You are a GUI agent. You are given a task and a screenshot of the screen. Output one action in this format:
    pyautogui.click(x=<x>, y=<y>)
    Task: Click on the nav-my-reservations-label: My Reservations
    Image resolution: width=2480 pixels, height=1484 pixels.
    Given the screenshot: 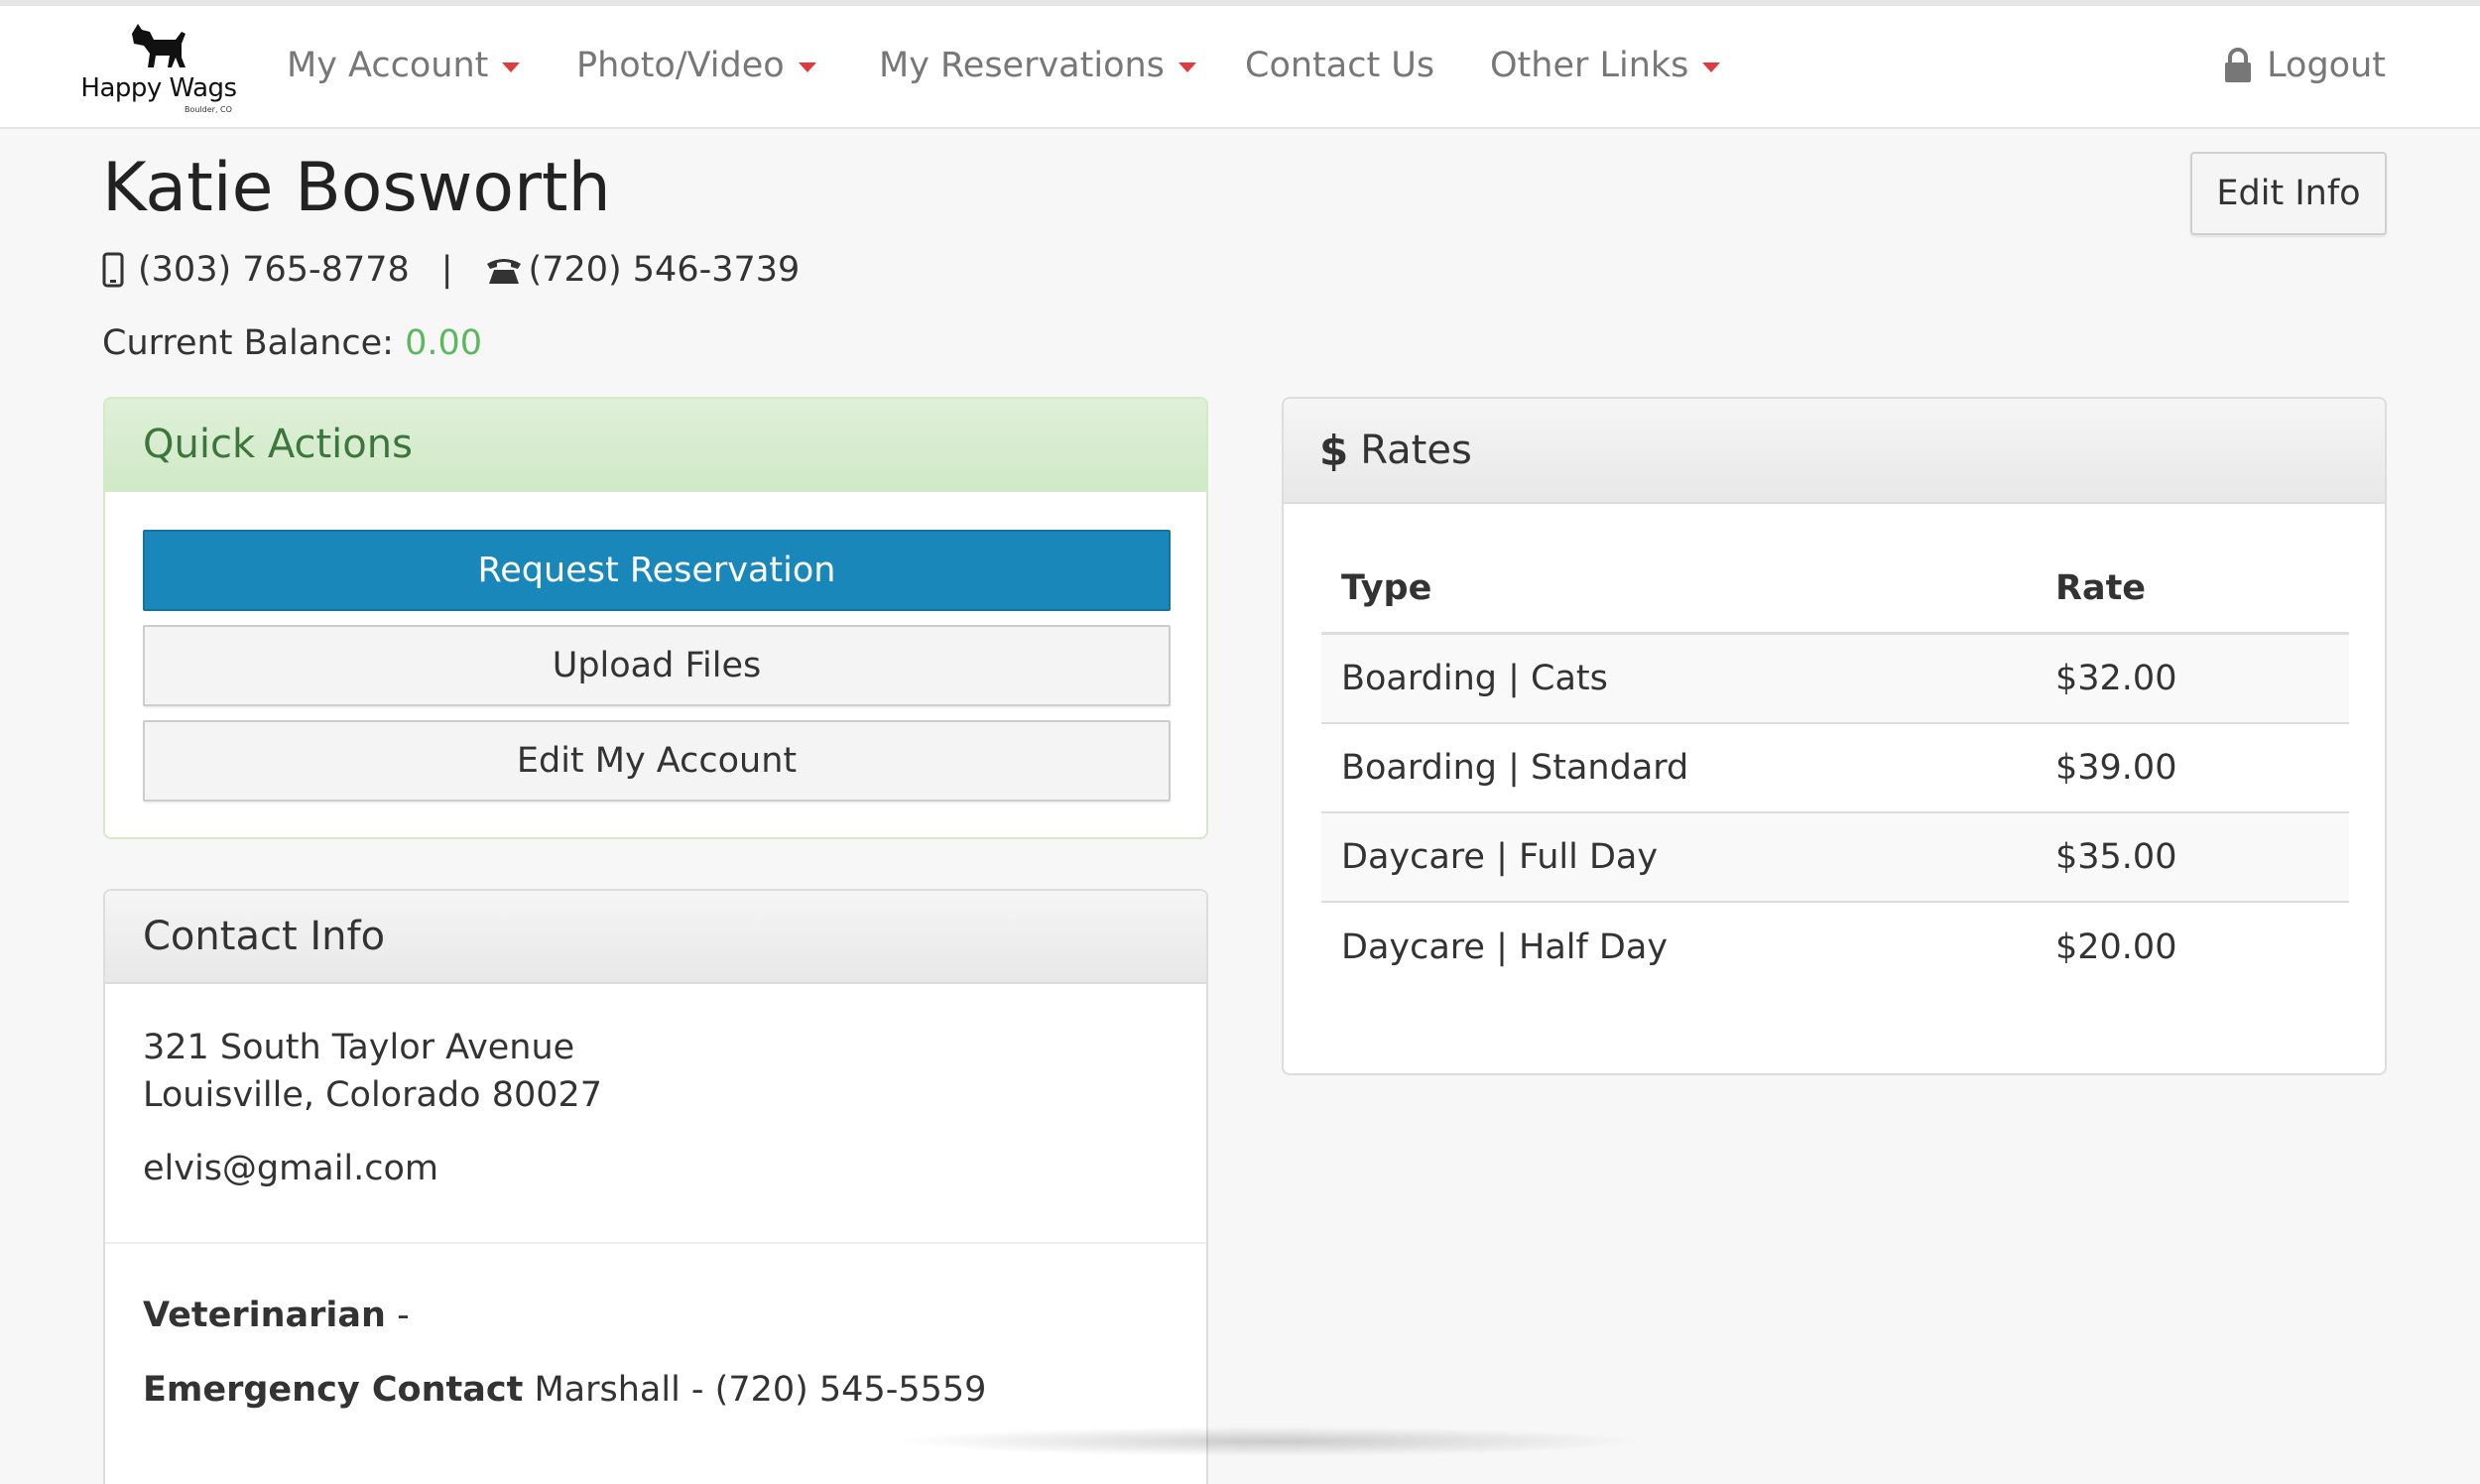 What is the action you would take?
    pyautogui.click(x=1022, y=65)
    